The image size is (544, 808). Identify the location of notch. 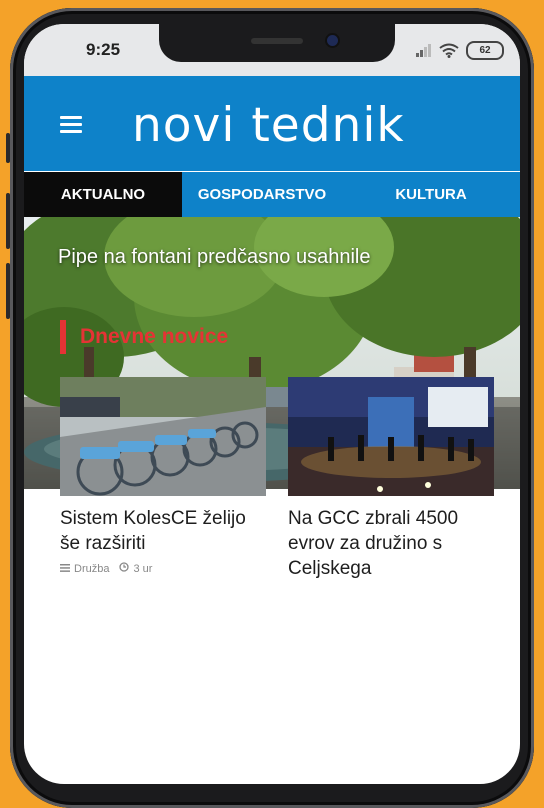
(277, 43).